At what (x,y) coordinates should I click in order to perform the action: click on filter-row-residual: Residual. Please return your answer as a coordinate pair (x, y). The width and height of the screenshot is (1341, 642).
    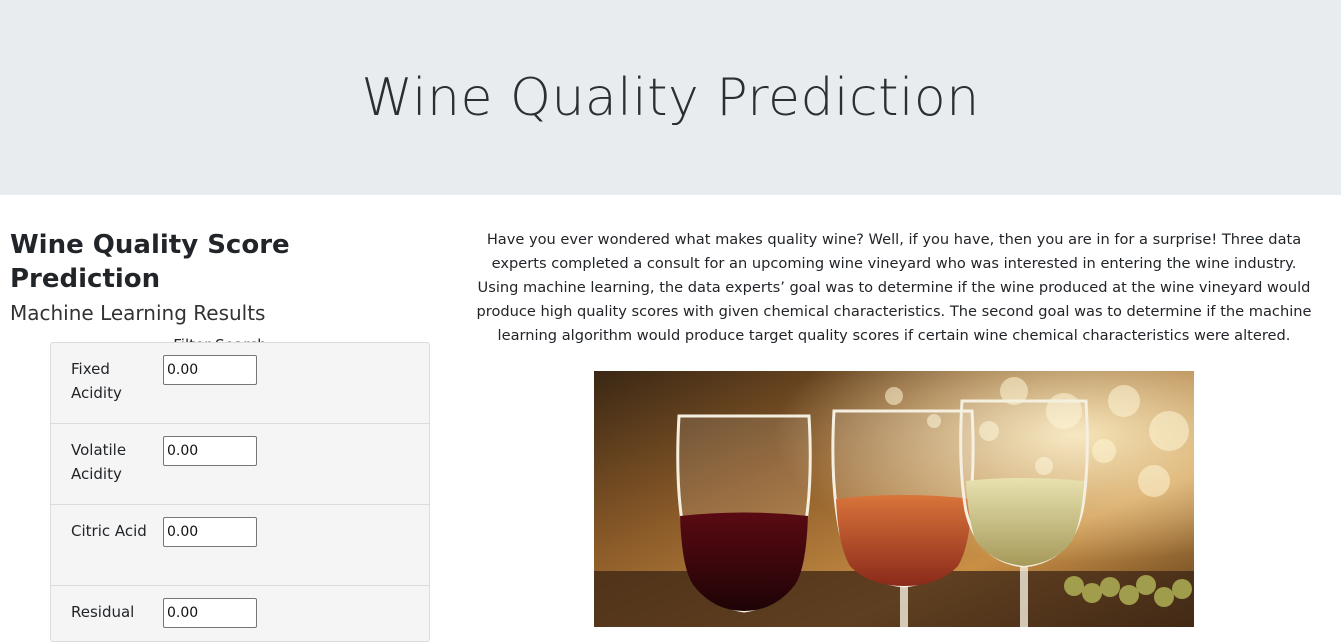
    Looking at the image, I should click on (240, 613).